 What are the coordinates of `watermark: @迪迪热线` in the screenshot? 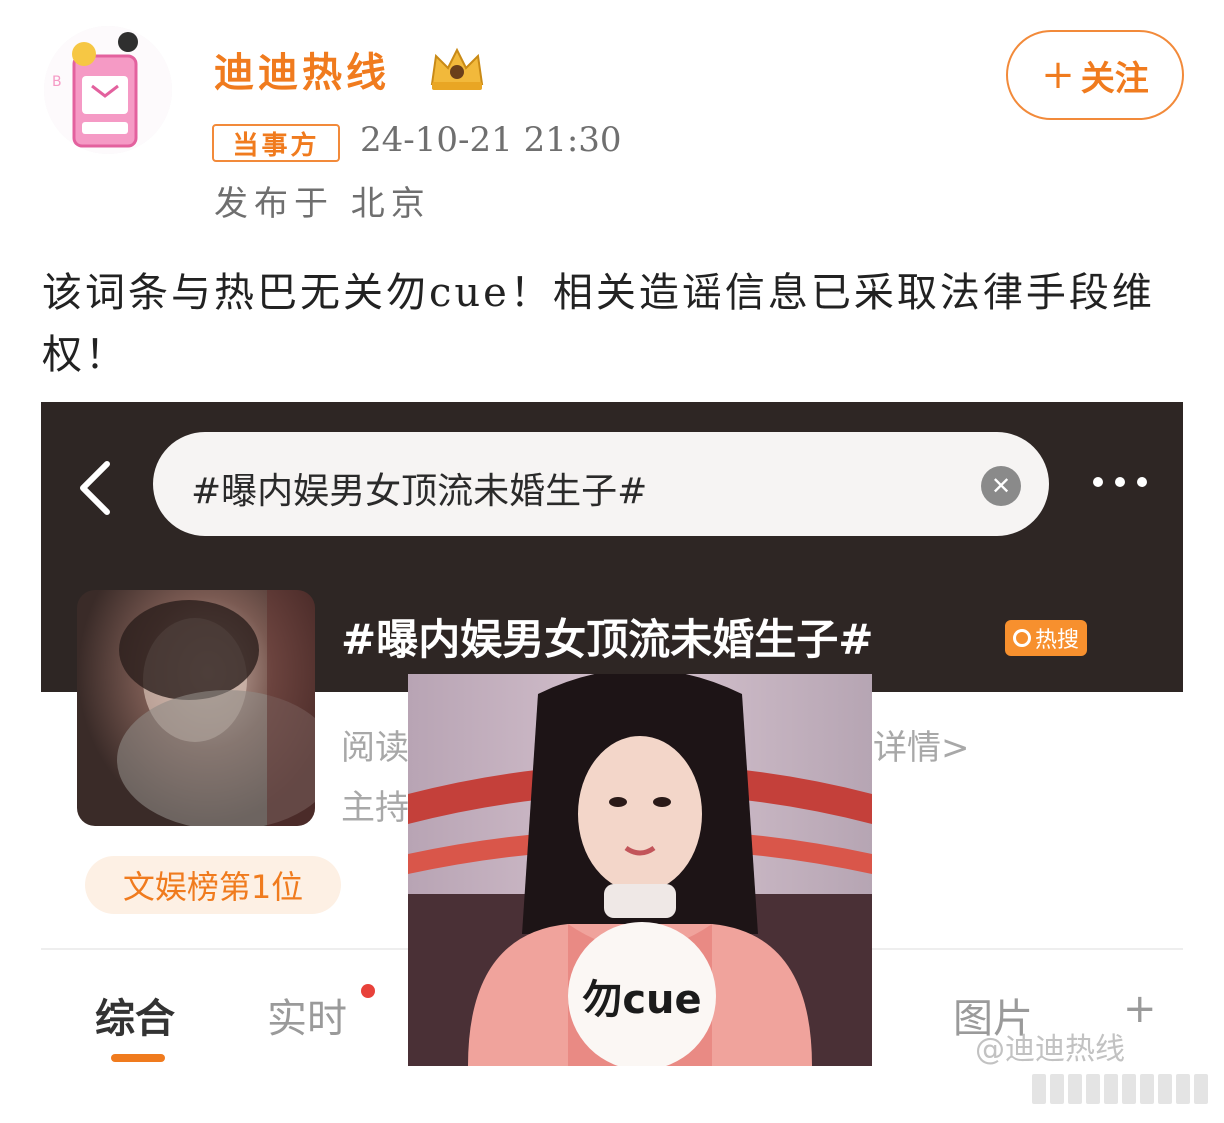 It's located at (1050, 1049).